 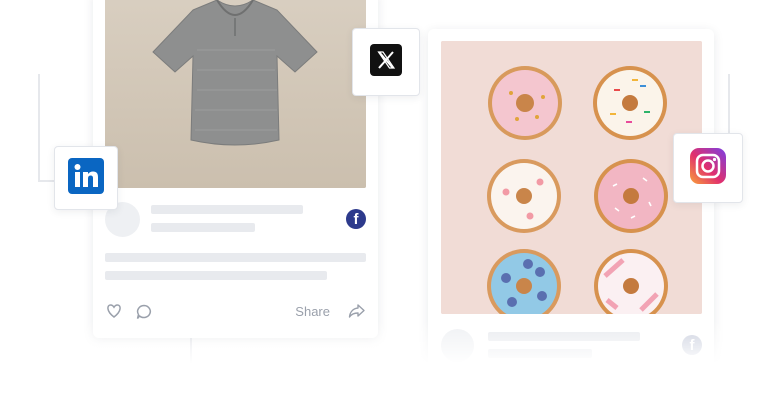 I want to click on linkedin-logo-icon, so click(x=86, y=178).